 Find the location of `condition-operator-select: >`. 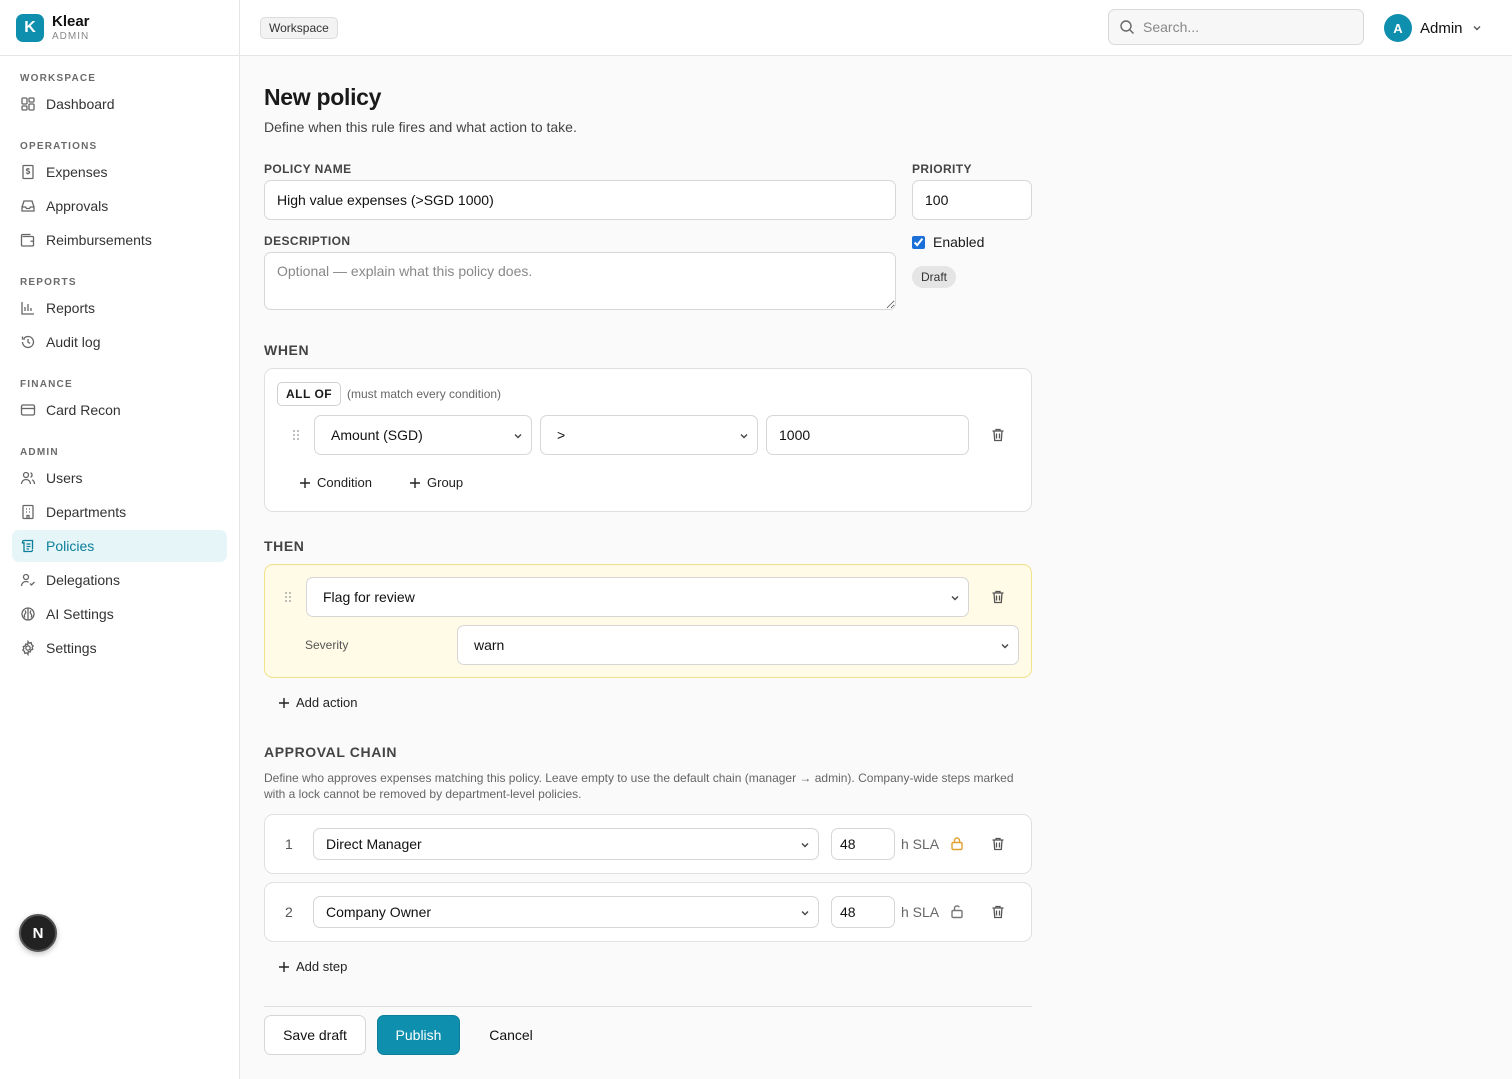

condition-operator-select: > is located at coordinates (649, 435).